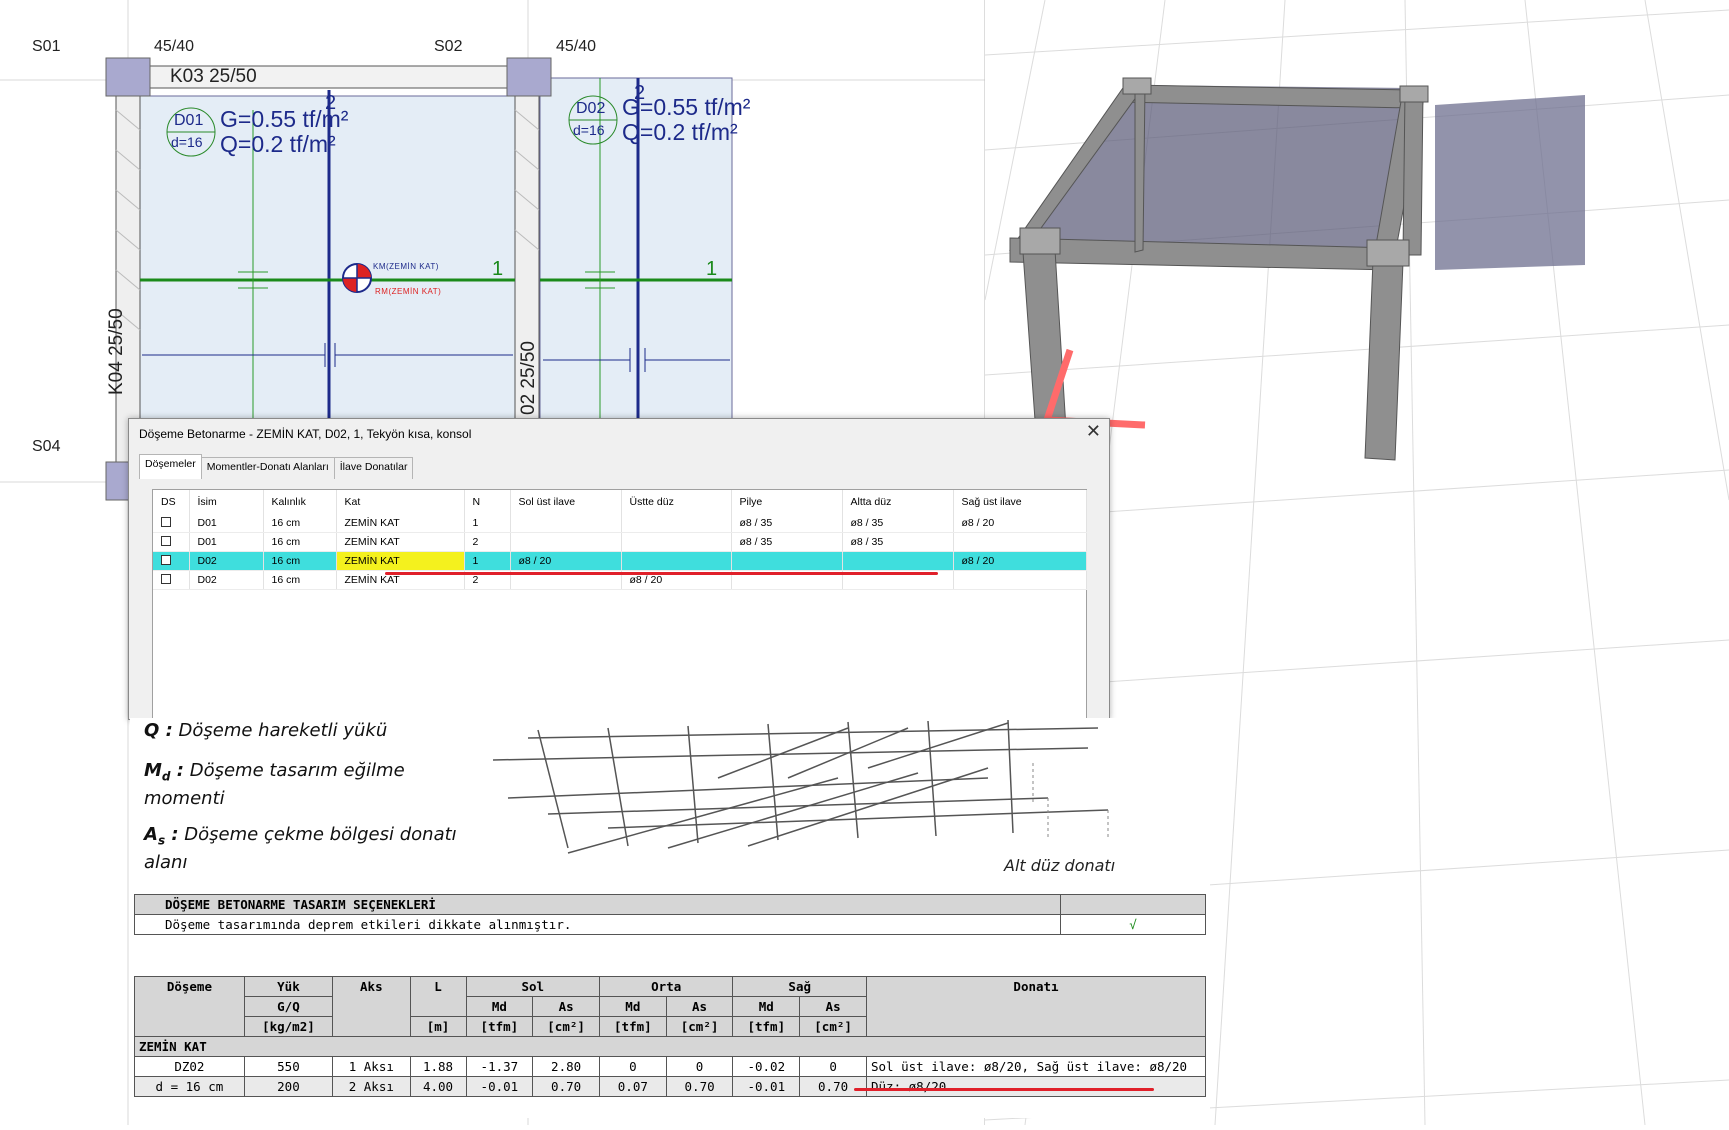 This screenshot has height=1130, width=1729. I want to click on cell-orta-md: 0.07, so click(632, 1086).